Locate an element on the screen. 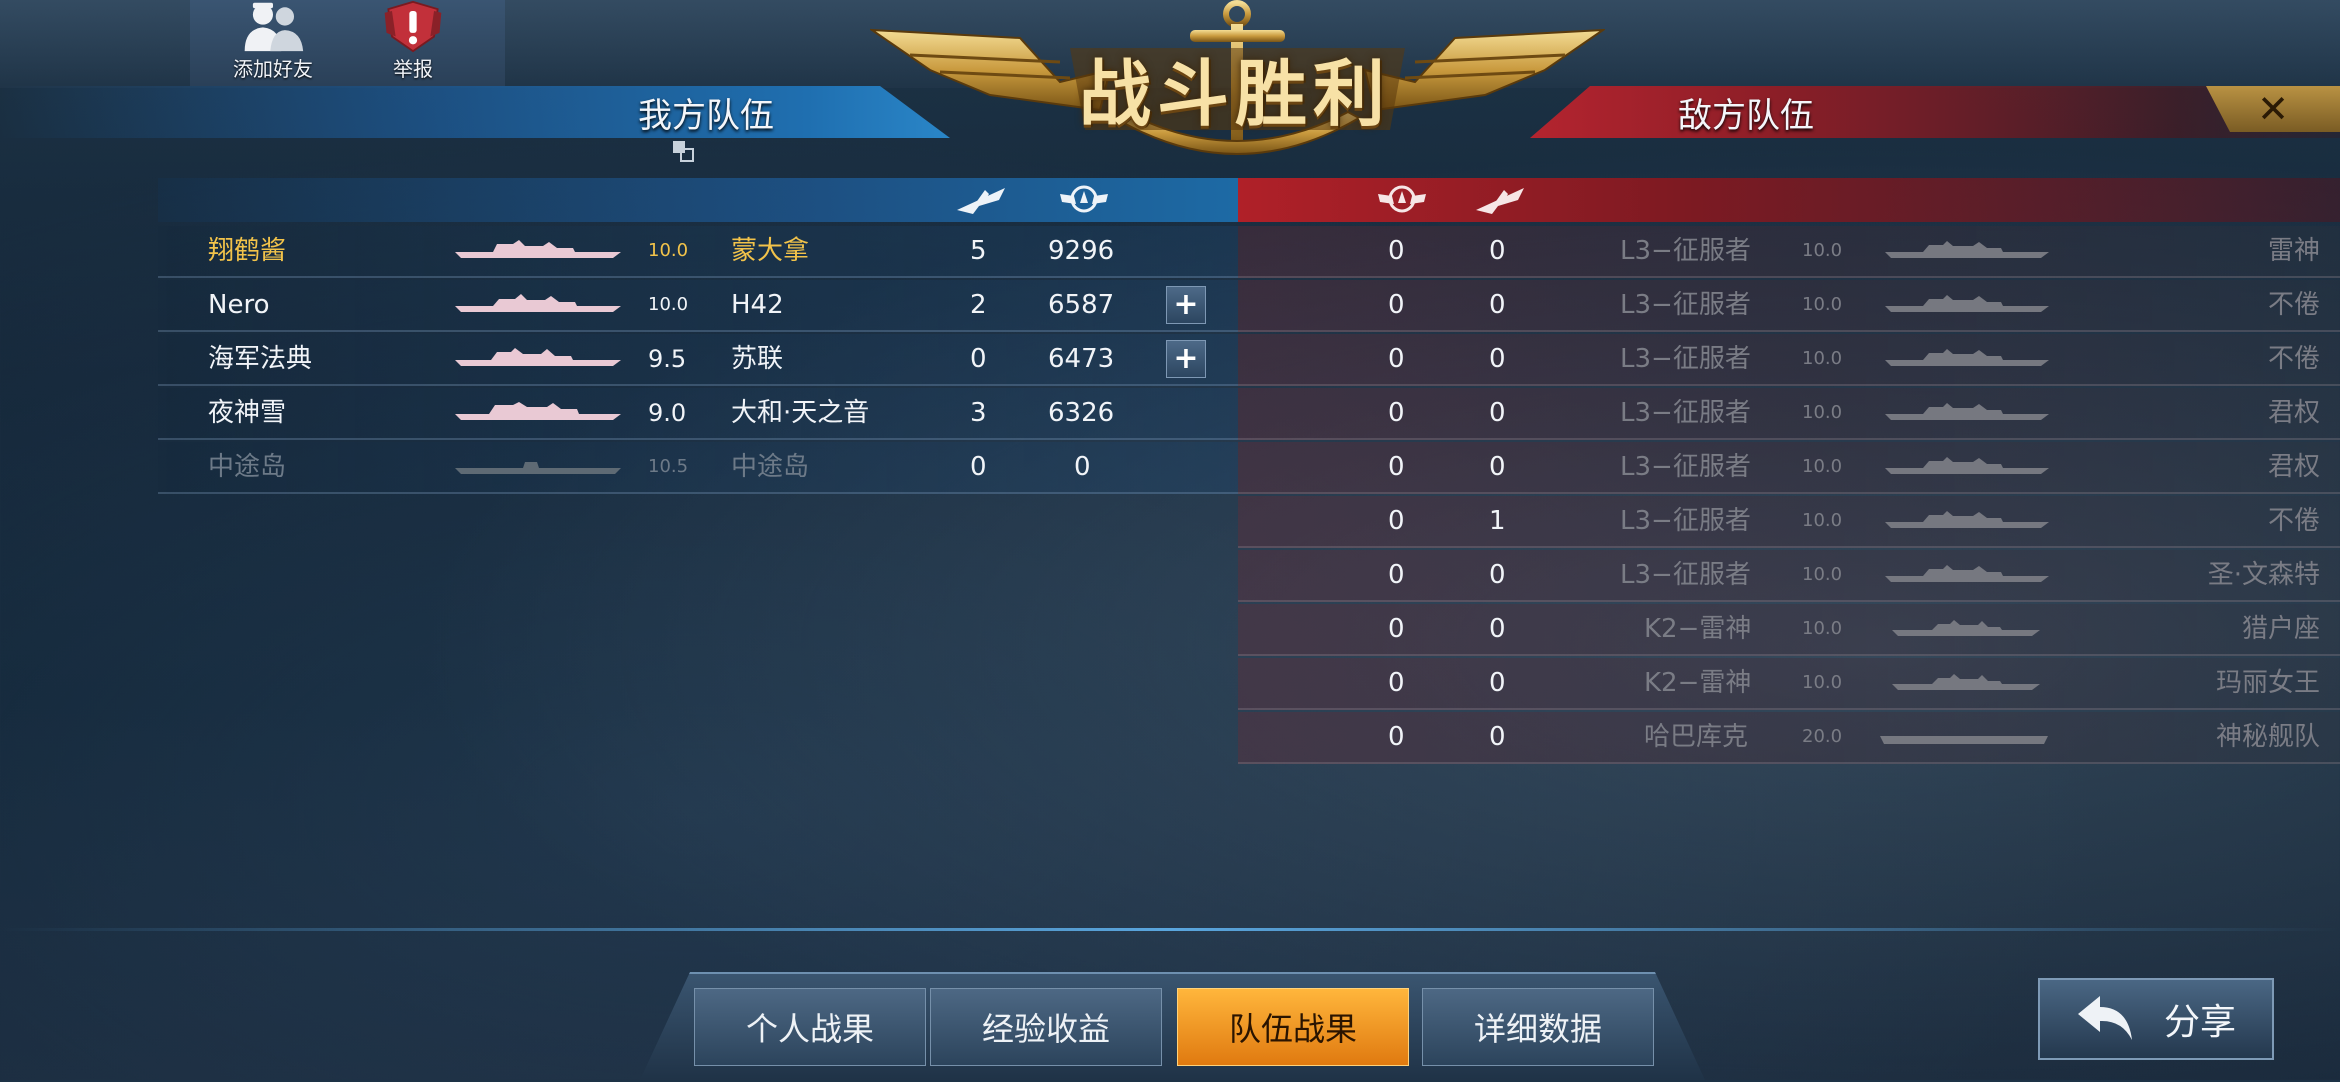  ally-row: 中途岛 10.5 中途岛 0 0 is located at coordinates (698, 468).